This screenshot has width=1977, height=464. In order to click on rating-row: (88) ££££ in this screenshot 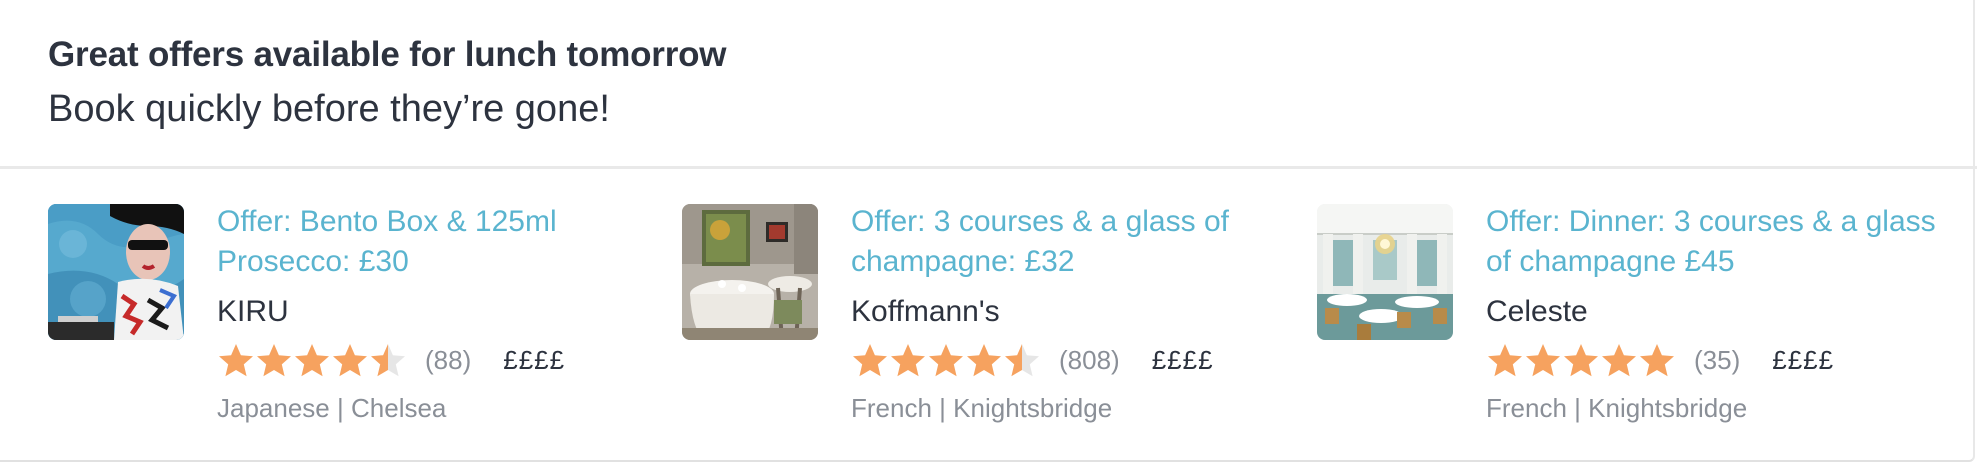, I will do `click(447, 360)`.